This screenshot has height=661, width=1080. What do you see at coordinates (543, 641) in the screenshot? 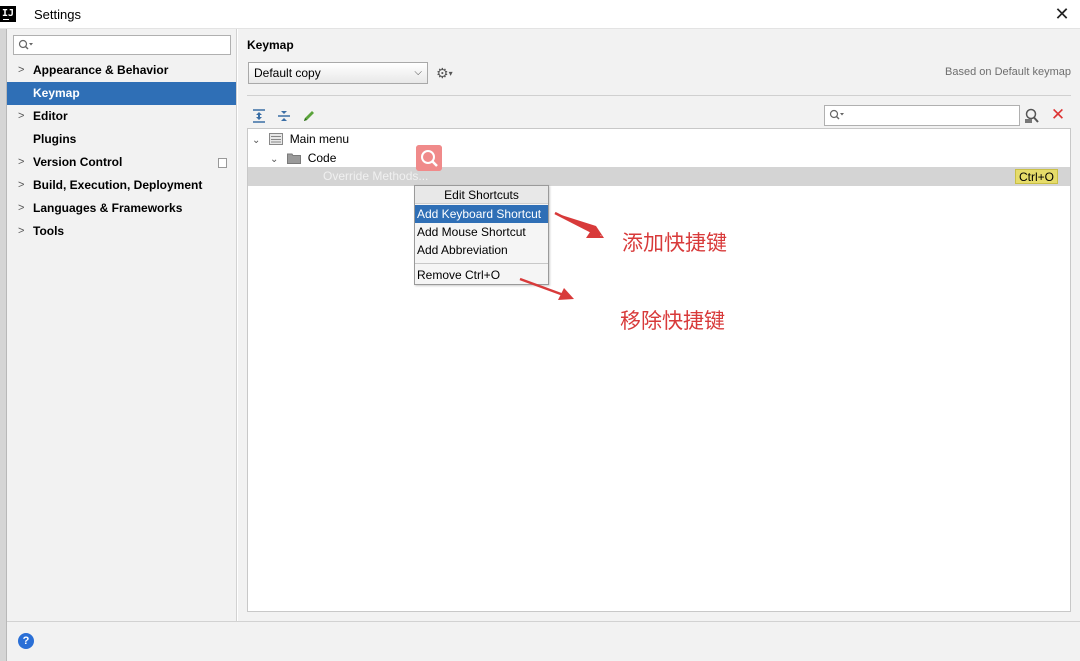
I see `dialog-footer: ?` at bounding box center [543, 641].